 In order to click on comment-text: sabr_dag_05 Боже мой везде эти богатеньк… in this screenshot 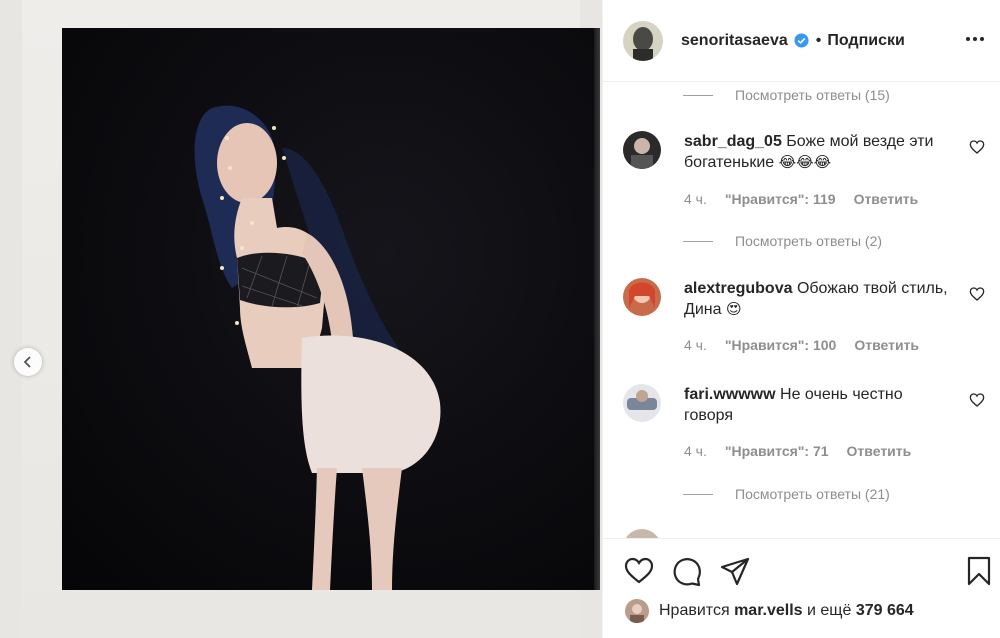, I will do `click(819, 152)`.